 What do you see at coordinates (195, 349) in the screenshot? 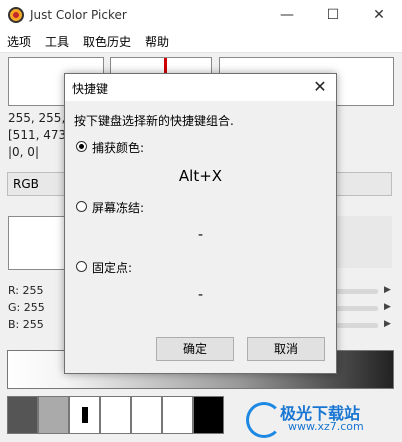
I see `ok-button: 确定` at bounding box center [195, 349].